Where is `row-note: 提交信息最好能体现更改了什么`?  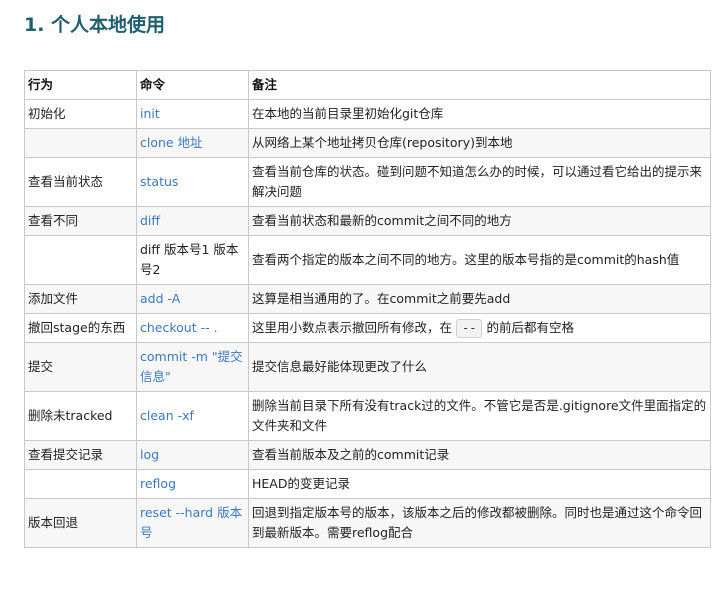 row-note: 提交信息最好能体现更改了什么 is located at coordinates (479, 367).